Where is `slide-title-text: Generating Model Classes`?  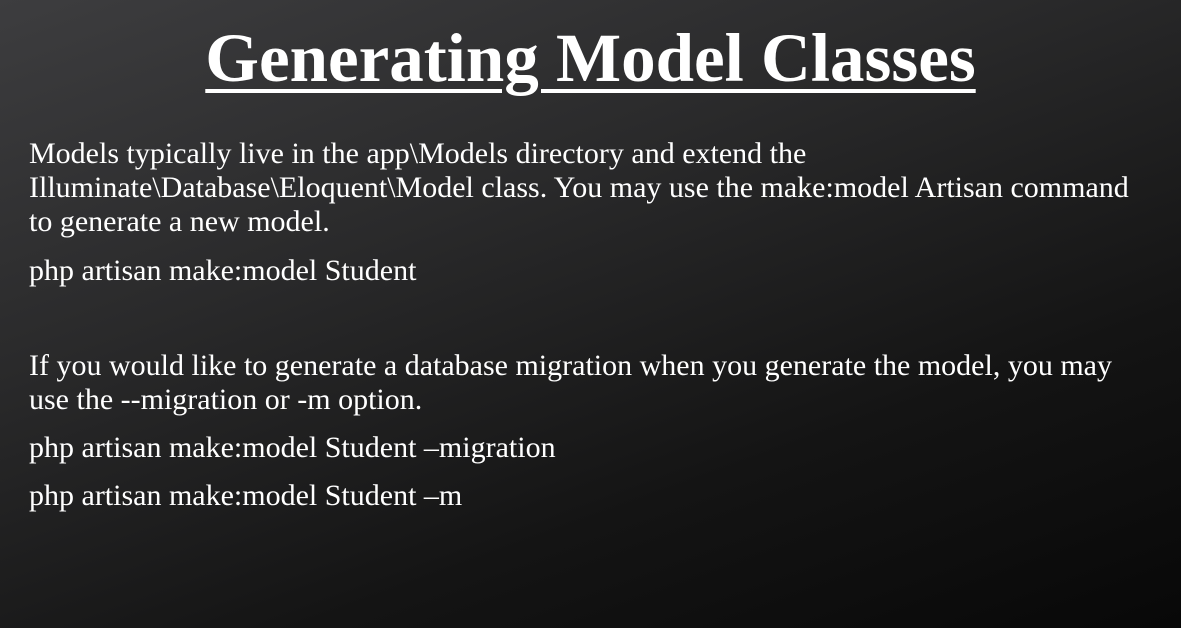 slide-title-text: Generating Model Classes is located at coordinates (590, 58).